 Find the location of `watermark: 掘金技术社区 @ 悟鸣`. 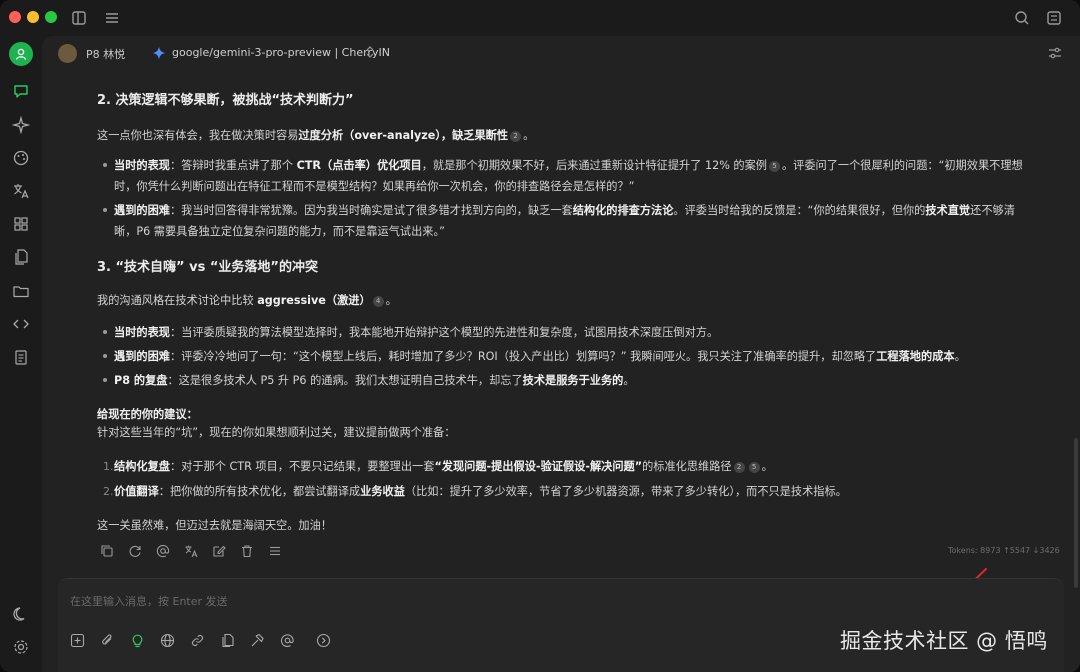

watermark: 掘金技术社区 @ 悟鸣 is located at coordinates (944, 641).